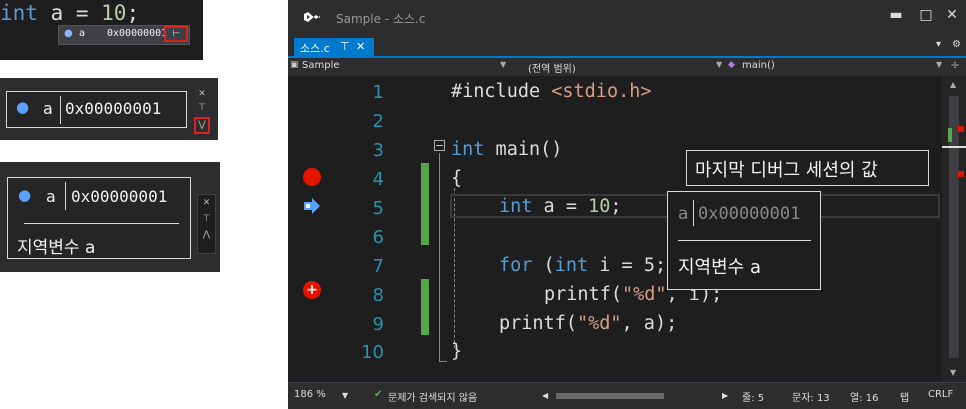  Describe the element at coordinates (896, 15) in the screenshot. I see `minimize-icon: ▬` at that location.